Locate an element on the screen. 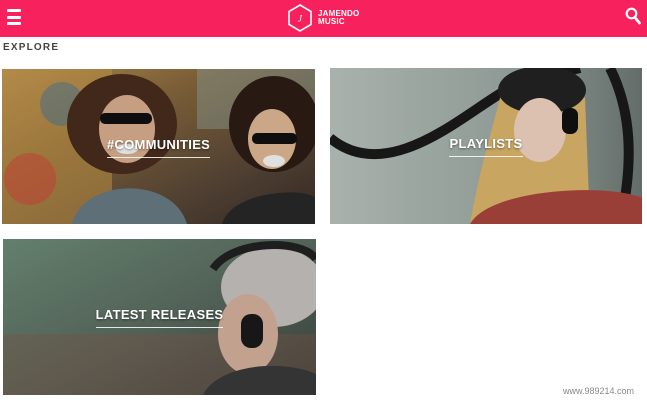 This screenshot has width=647, height=400. hexagon-logo-icon: J is located at coordinates (300, 18).